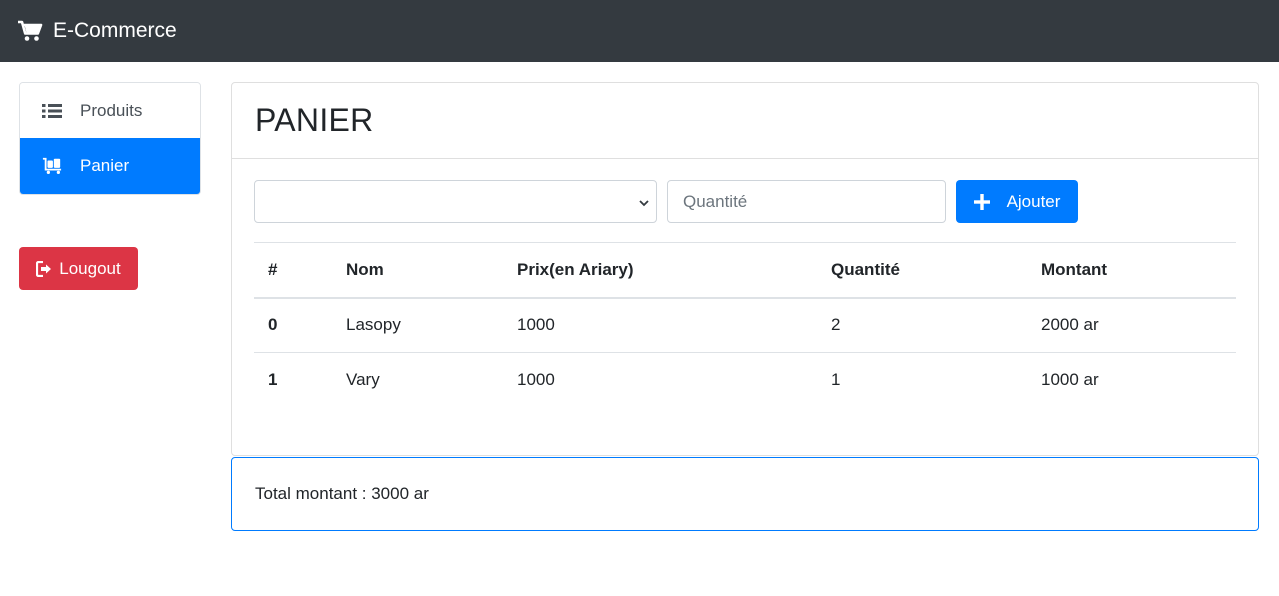 Image resolution: width=1279 pixels, height=596 pixels. Describe the element at coordinates (1070, 380) in the screenshot. I see `cell-amount: 1000 ar` at that location.